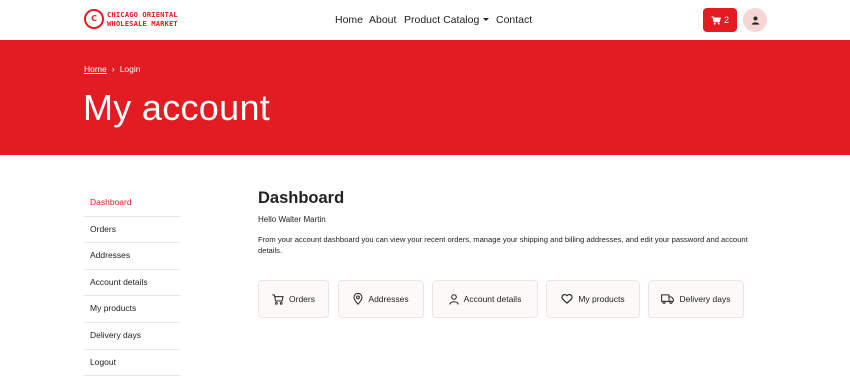 The width and height of the screenshot is (850, 384). What do you see at coordinates (132, 230) in the screenshot?
I see `sidebar-item-orders: Orders` at bounding box center [132, 230].